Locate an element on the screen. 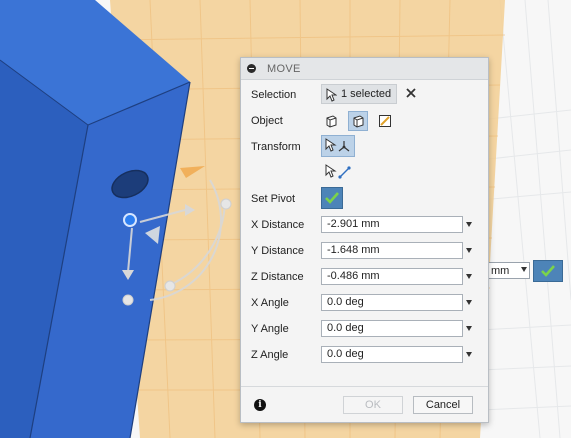 The image size is (571, 438). free-move-icon is located at coordinates (337, 145).